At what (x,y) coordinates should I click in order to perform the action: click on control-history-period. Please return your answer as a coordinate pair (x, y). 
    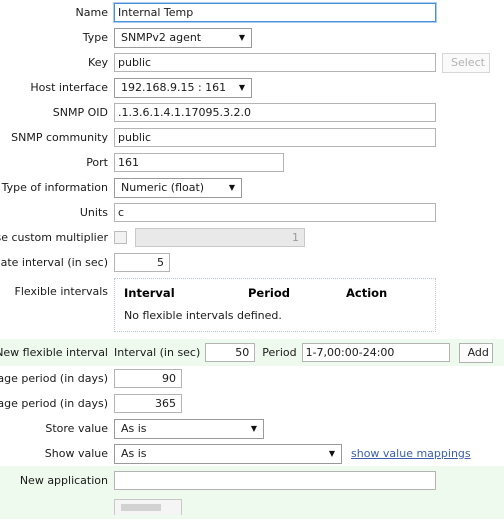
    Looking at the image, I should click on (148, 378).